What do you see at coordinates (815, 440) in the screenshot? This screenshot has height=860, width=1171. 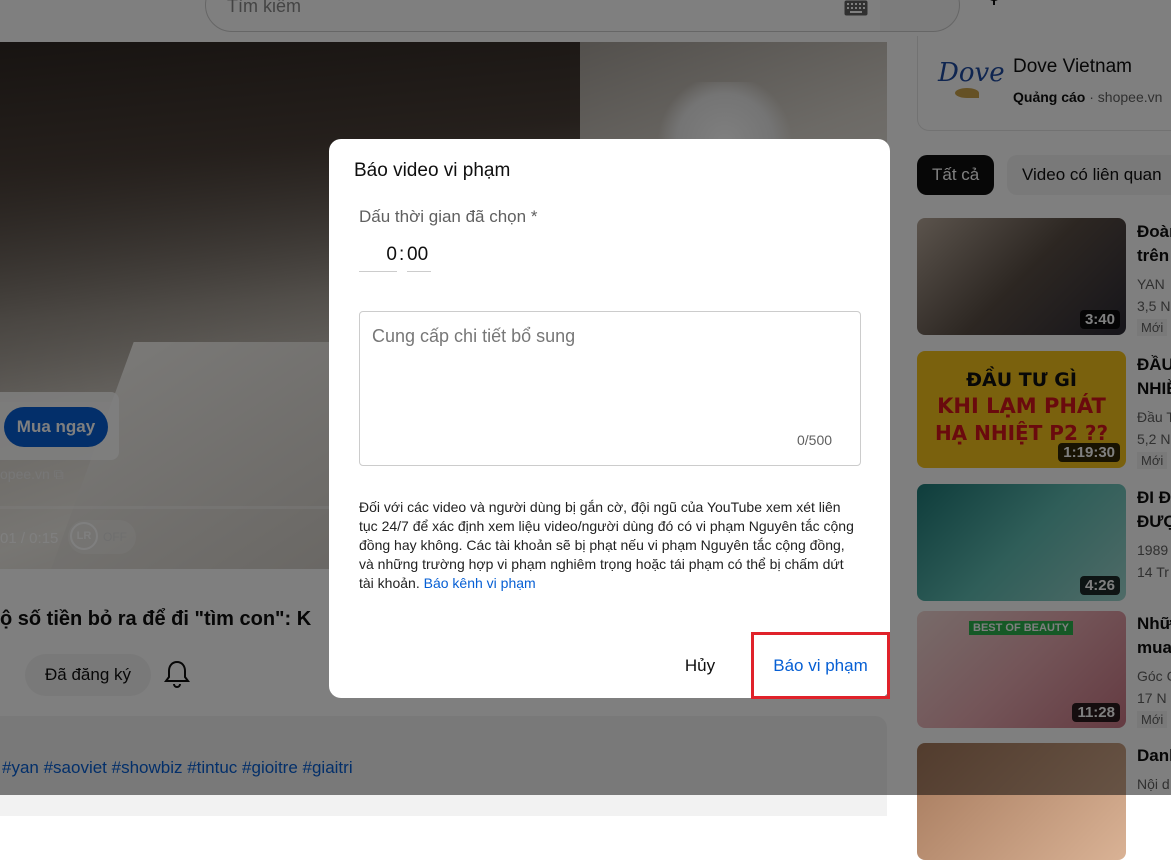 I see `char-counter: 0/500` at bounding box center [815, 440].